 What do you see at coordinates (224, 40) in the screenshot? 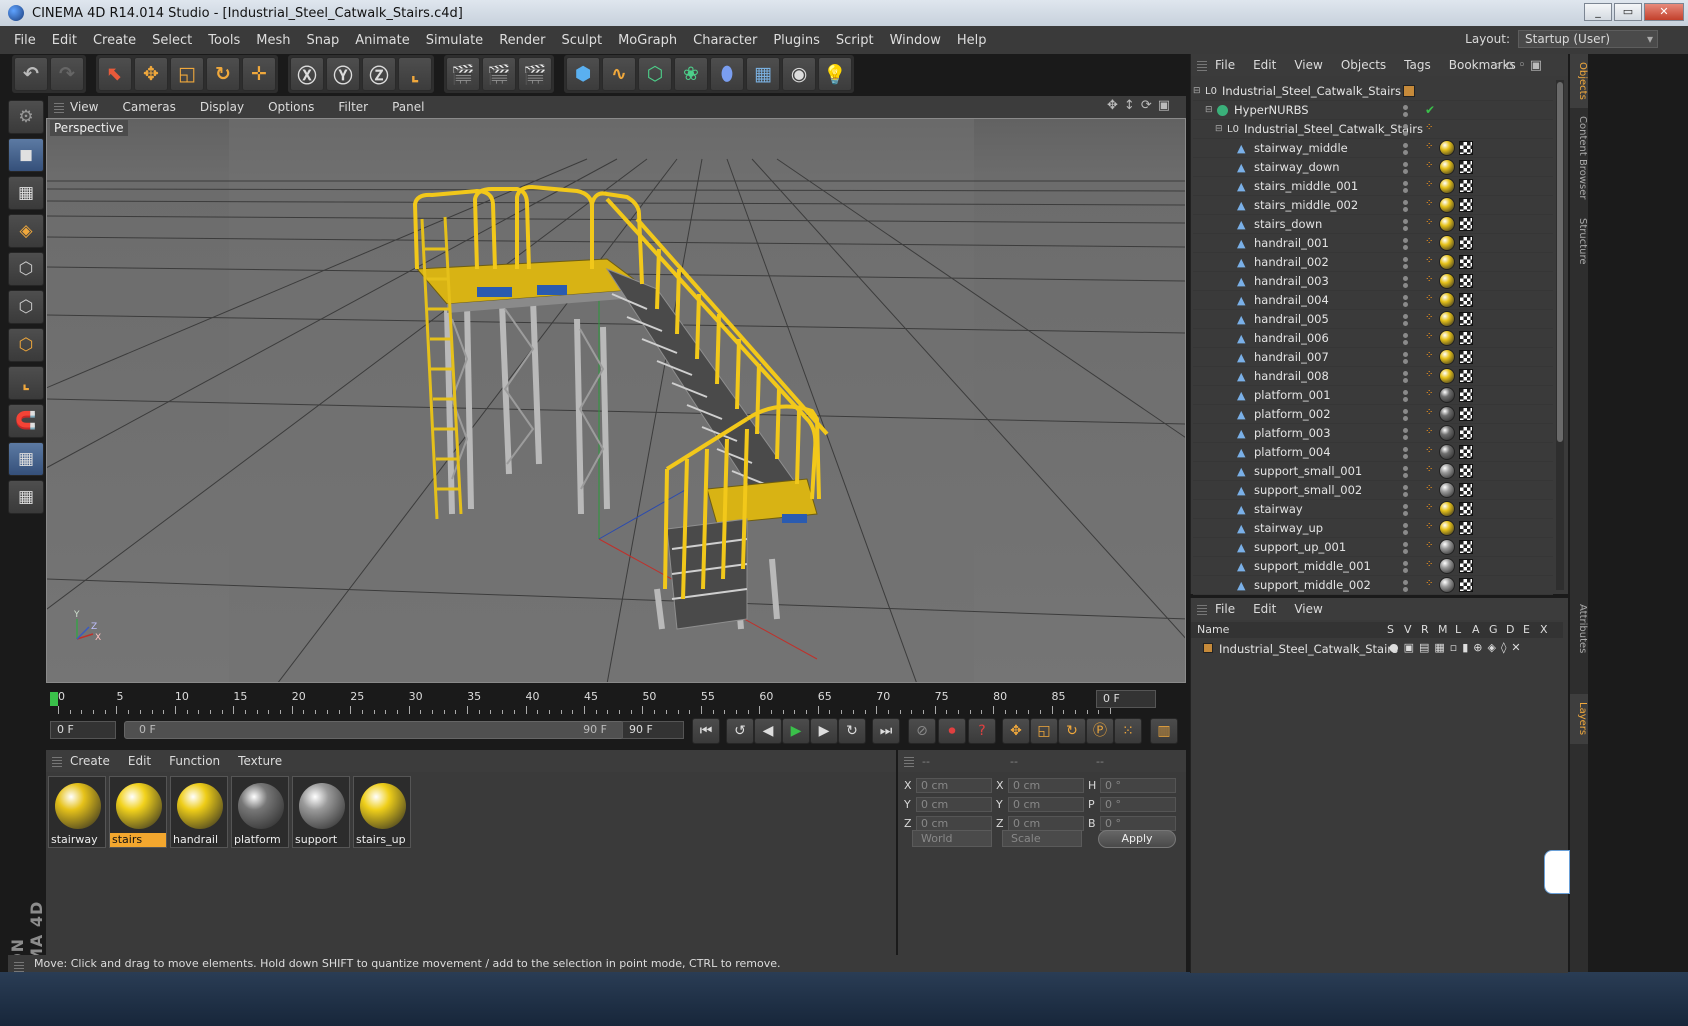
I see `menu-tools: Tools` at bounding box center [224, 40].